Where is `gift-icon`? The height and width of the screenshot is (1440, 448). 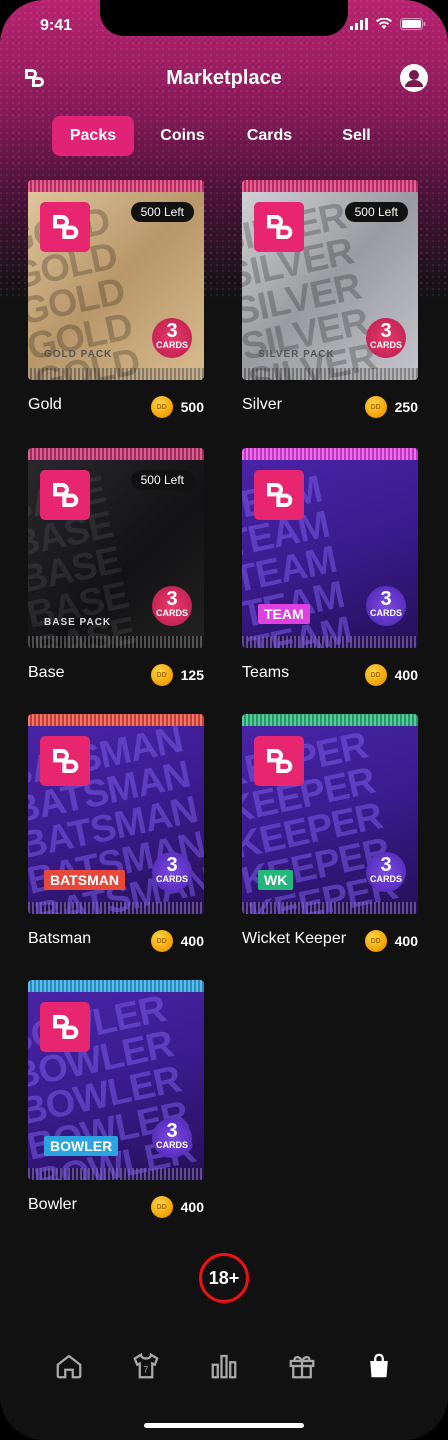
gift-icon is located at coordinates (302, 1366).